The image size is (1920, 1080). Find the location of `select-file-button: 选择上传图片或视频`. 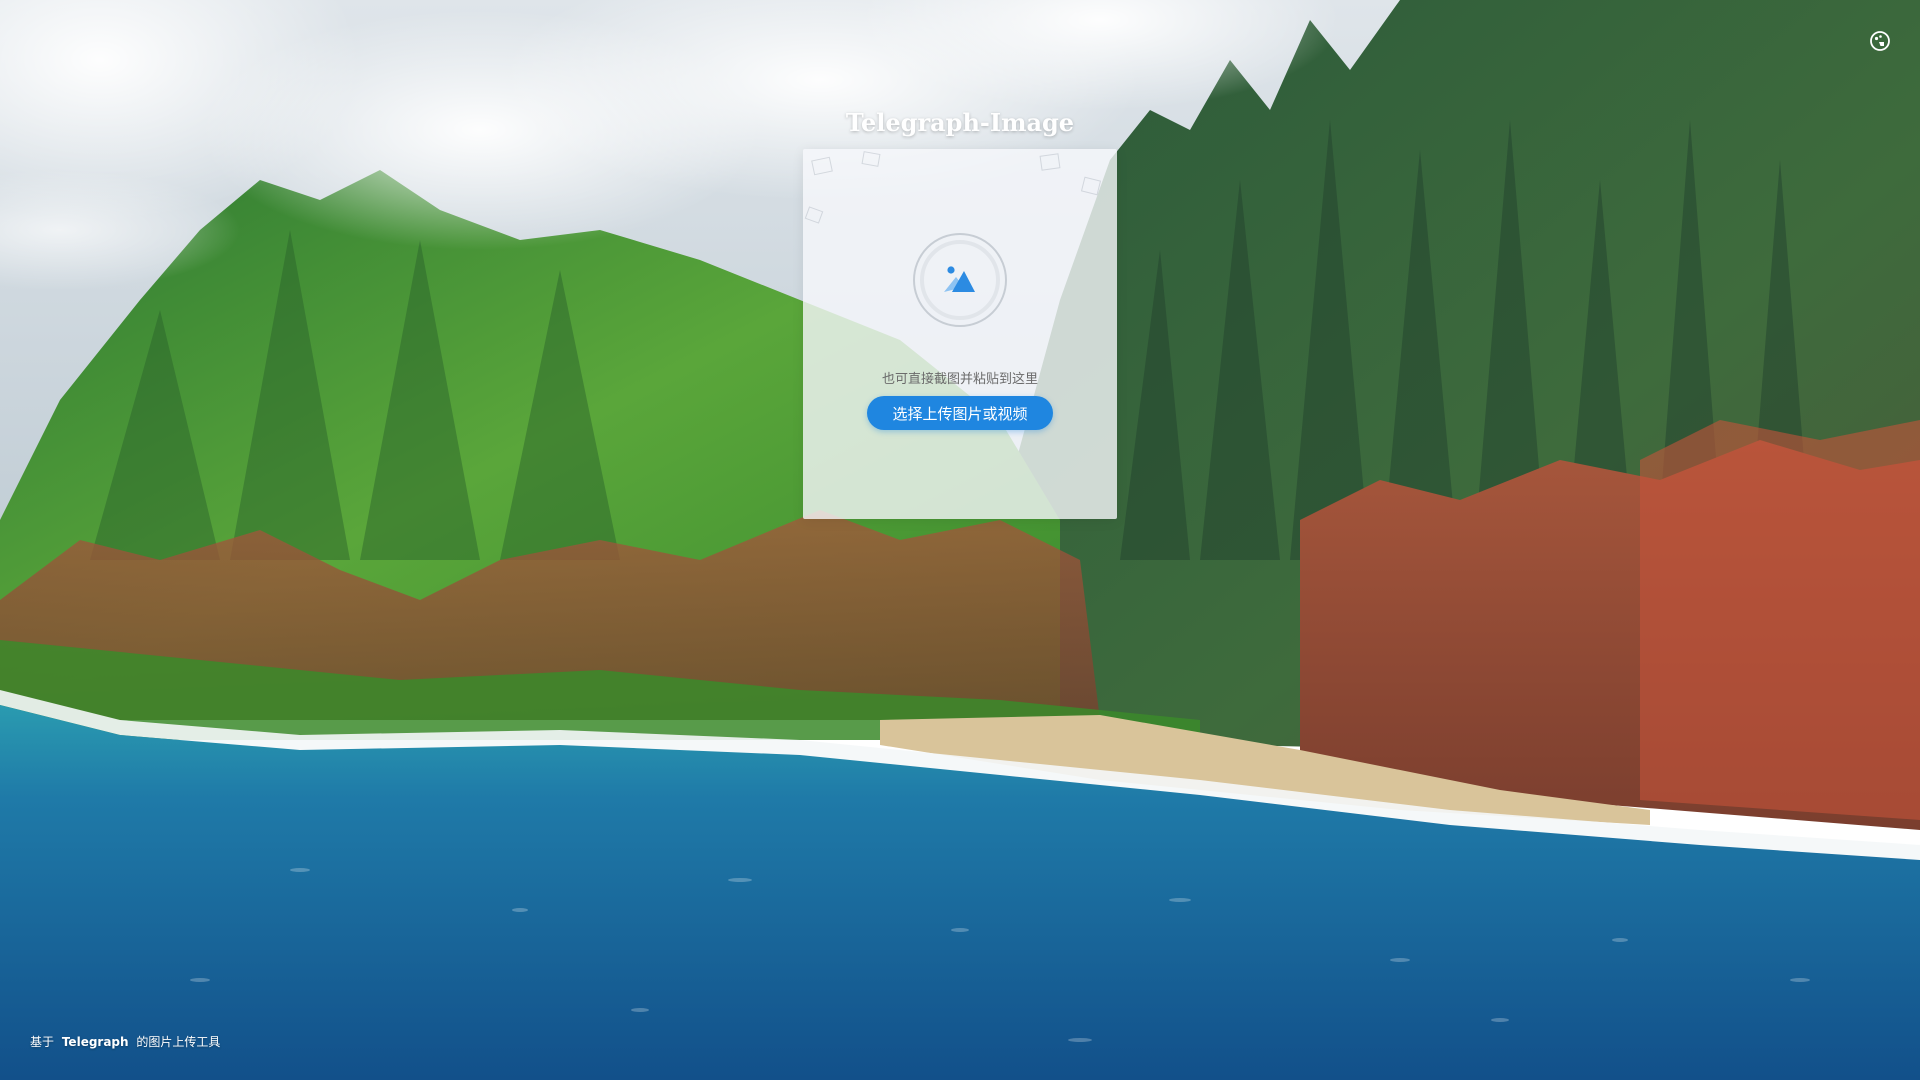

select-file-button: 选择上传图片或视频 is located at coordinates (960, 413).